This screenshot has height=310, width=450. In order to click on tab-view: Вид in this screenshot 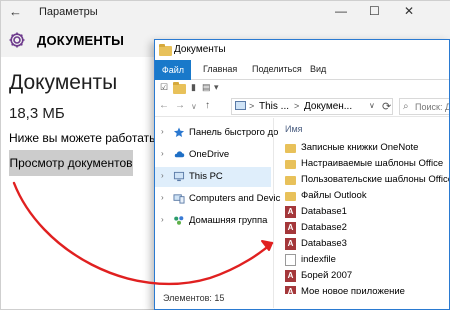, I will do `click(318, 69)`.